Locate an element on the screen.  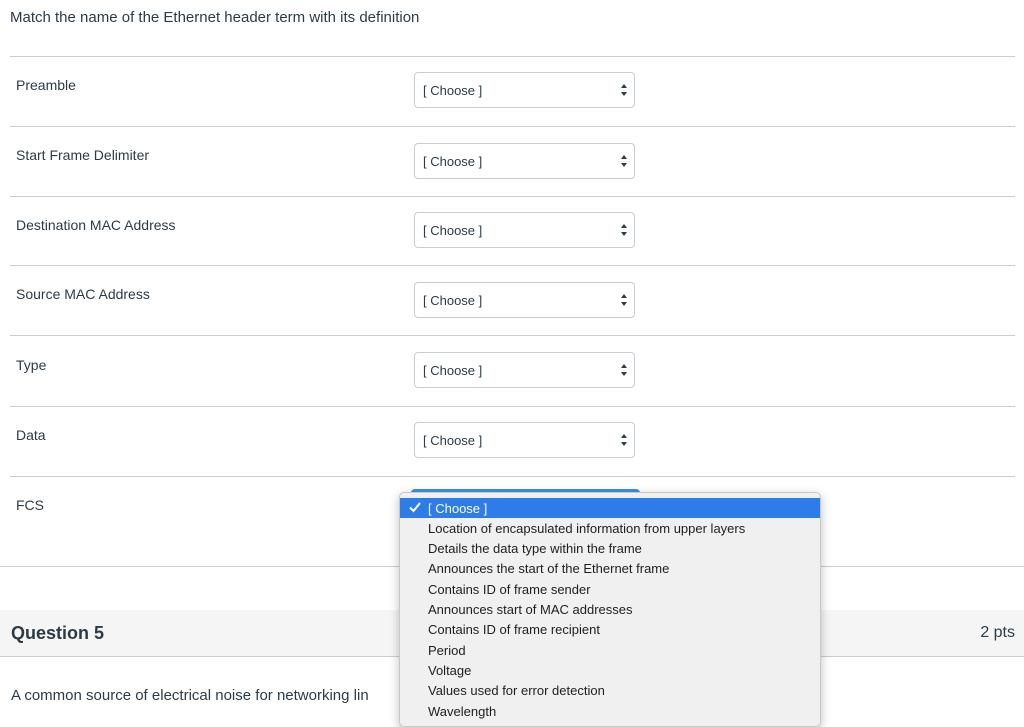
option-item: Details the data type within the frame is located at coordinates (610, 548).